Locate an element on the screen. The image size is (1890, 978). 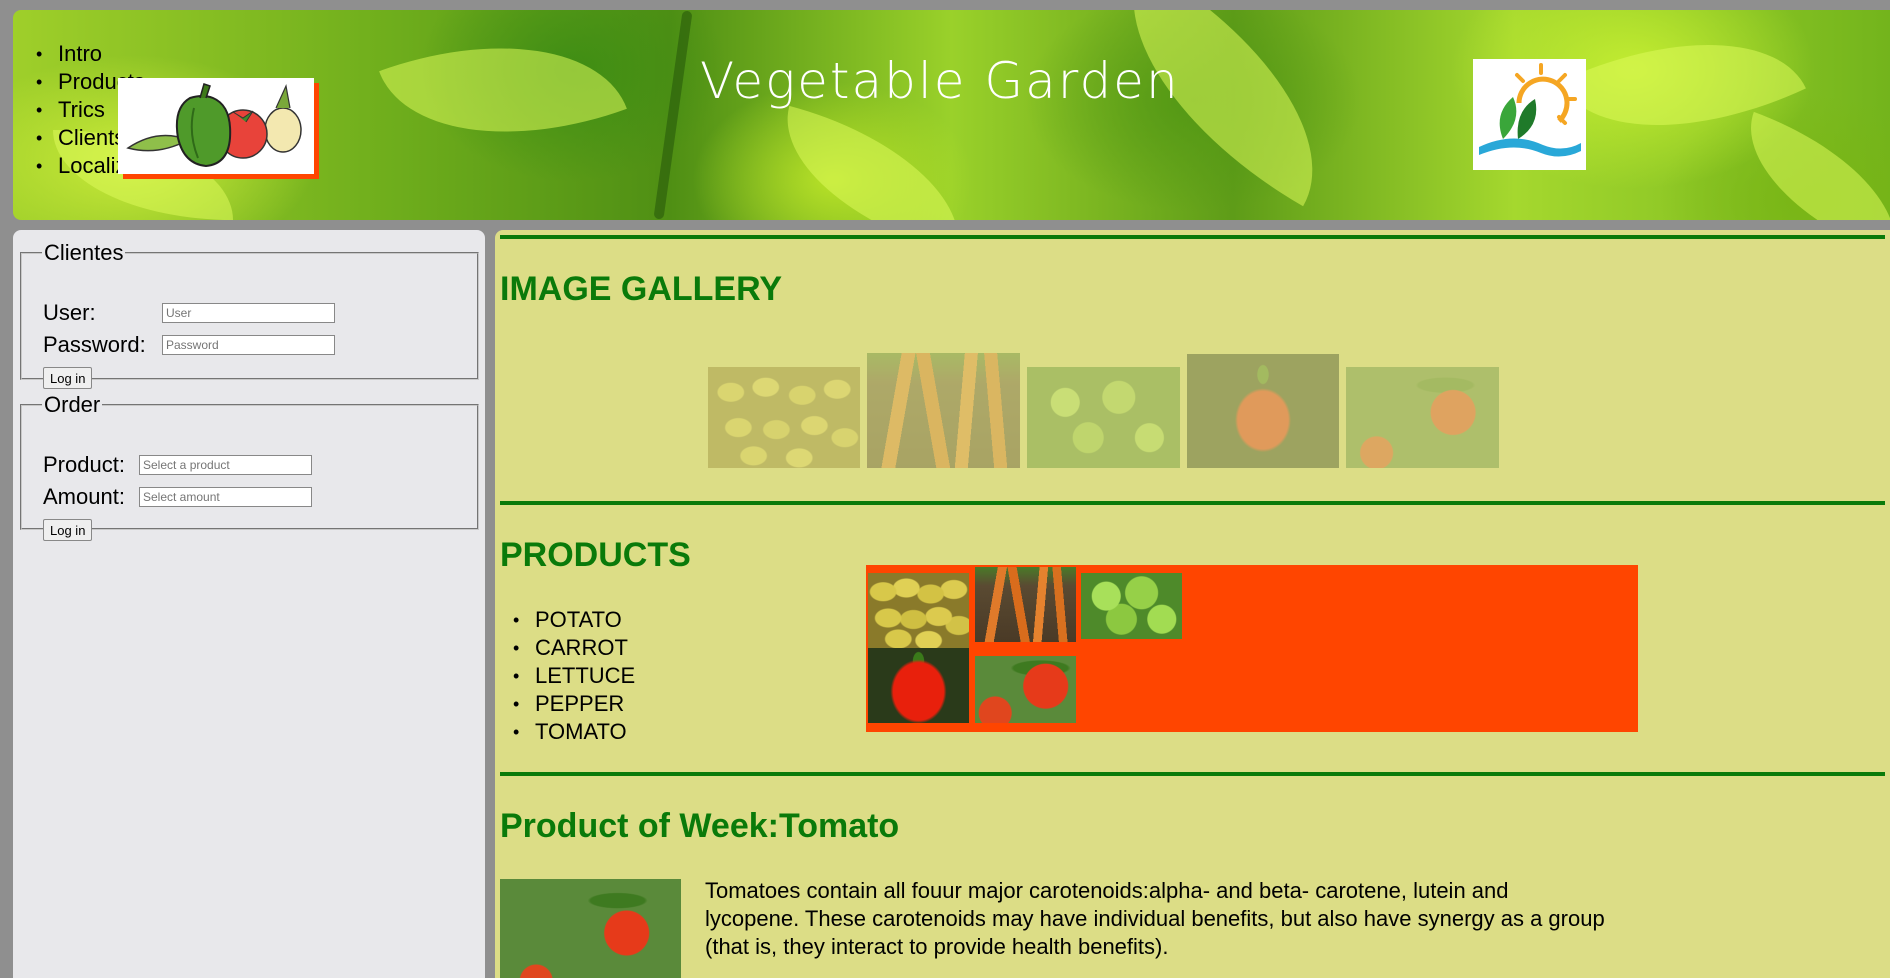
product-thumb-pepper is located at coordinates (918, 685).